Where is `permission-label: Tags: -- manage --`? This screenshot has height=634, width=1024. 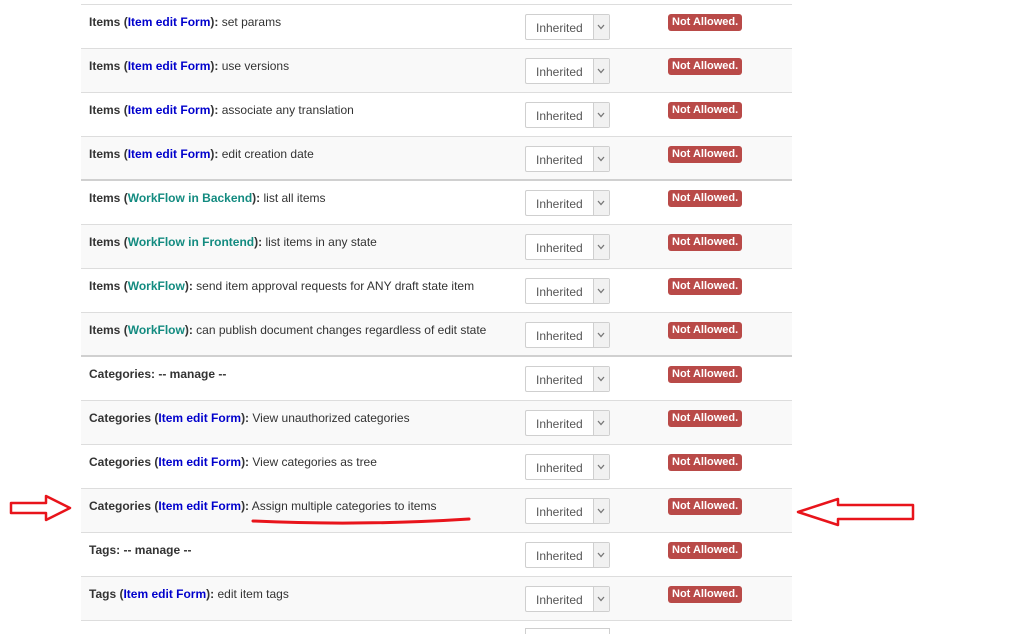
permission-label: Tags: -- manage -- is located at coordinates (140, 550).